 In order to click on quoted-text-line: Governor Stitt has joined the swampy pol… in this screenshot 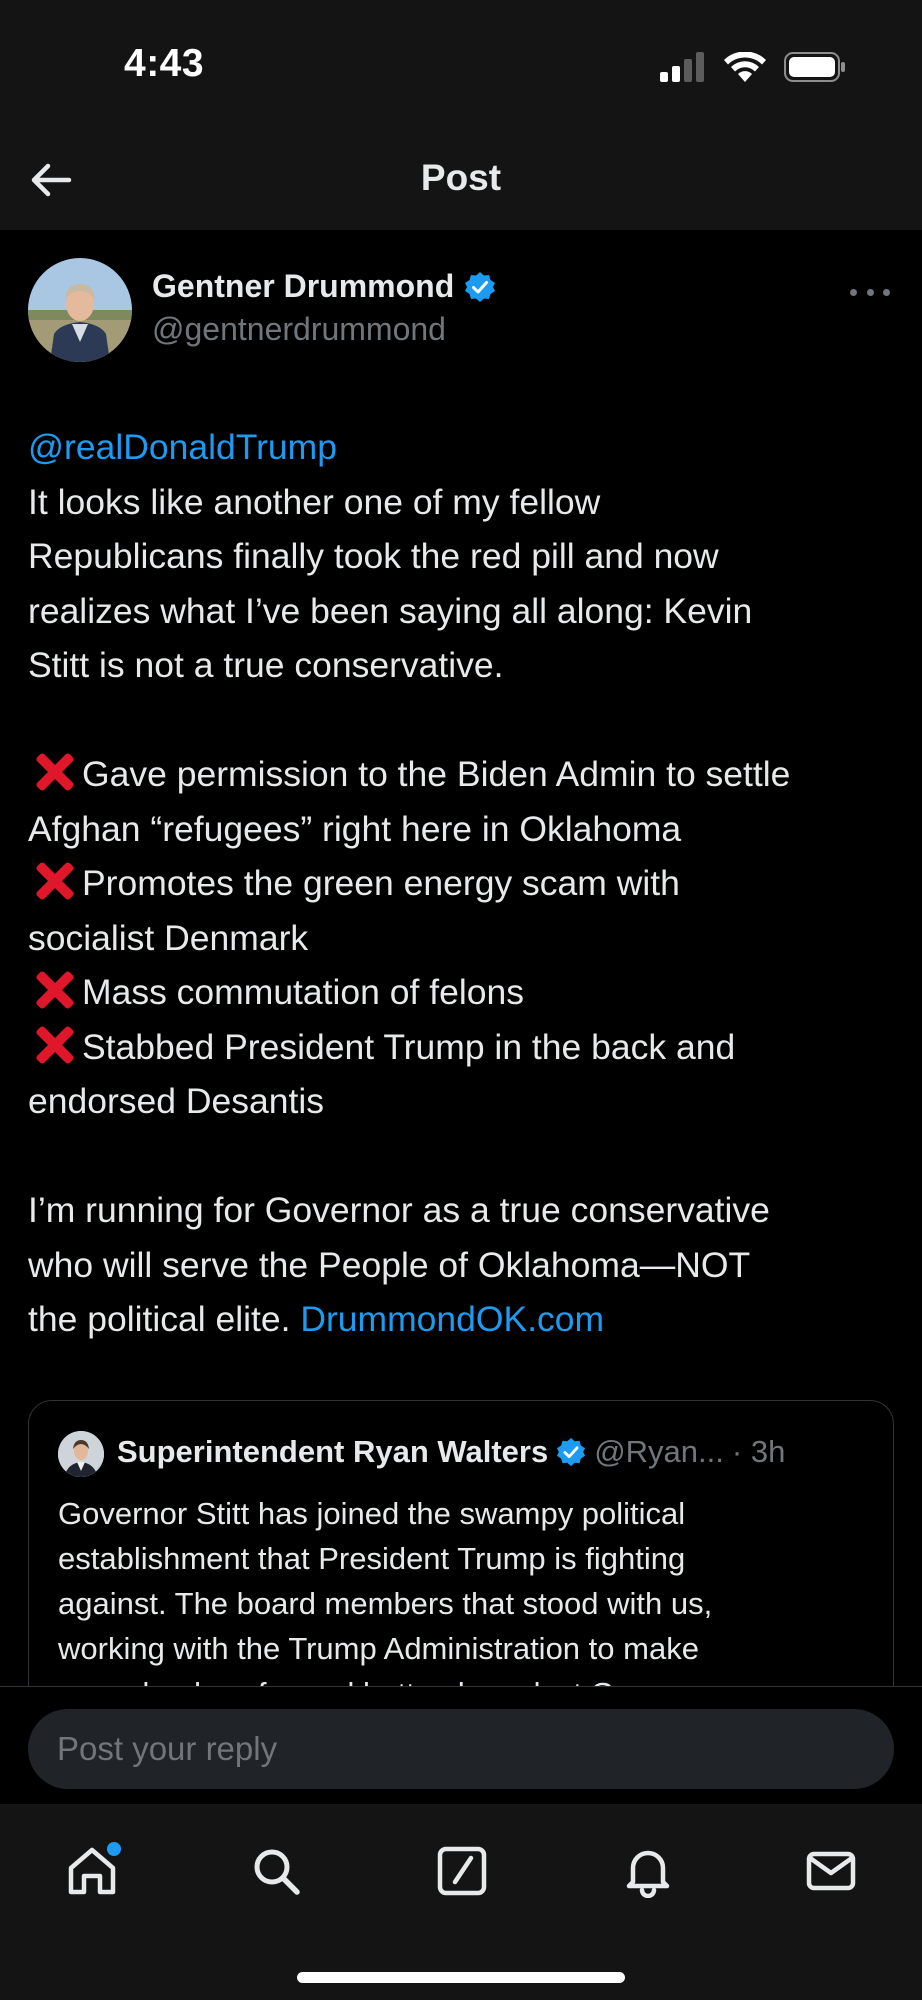, I will do `click(372, 1513)`.